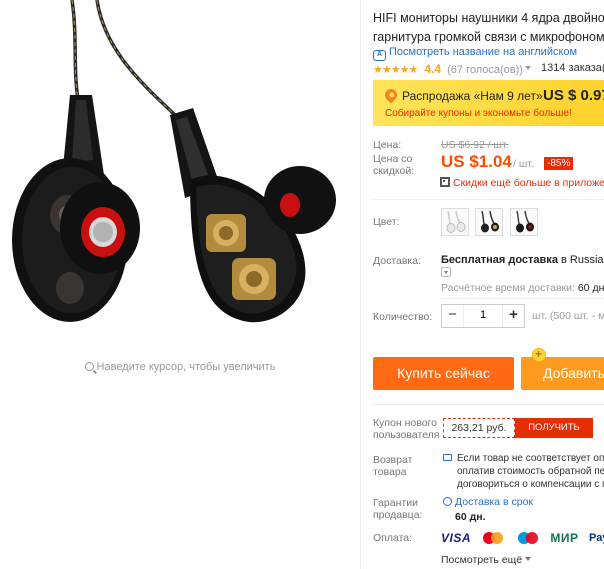 The width and height of the screenshot is (604, 569). I want to click on discount-price-label-line2: скидкой:, so click(394, 171).